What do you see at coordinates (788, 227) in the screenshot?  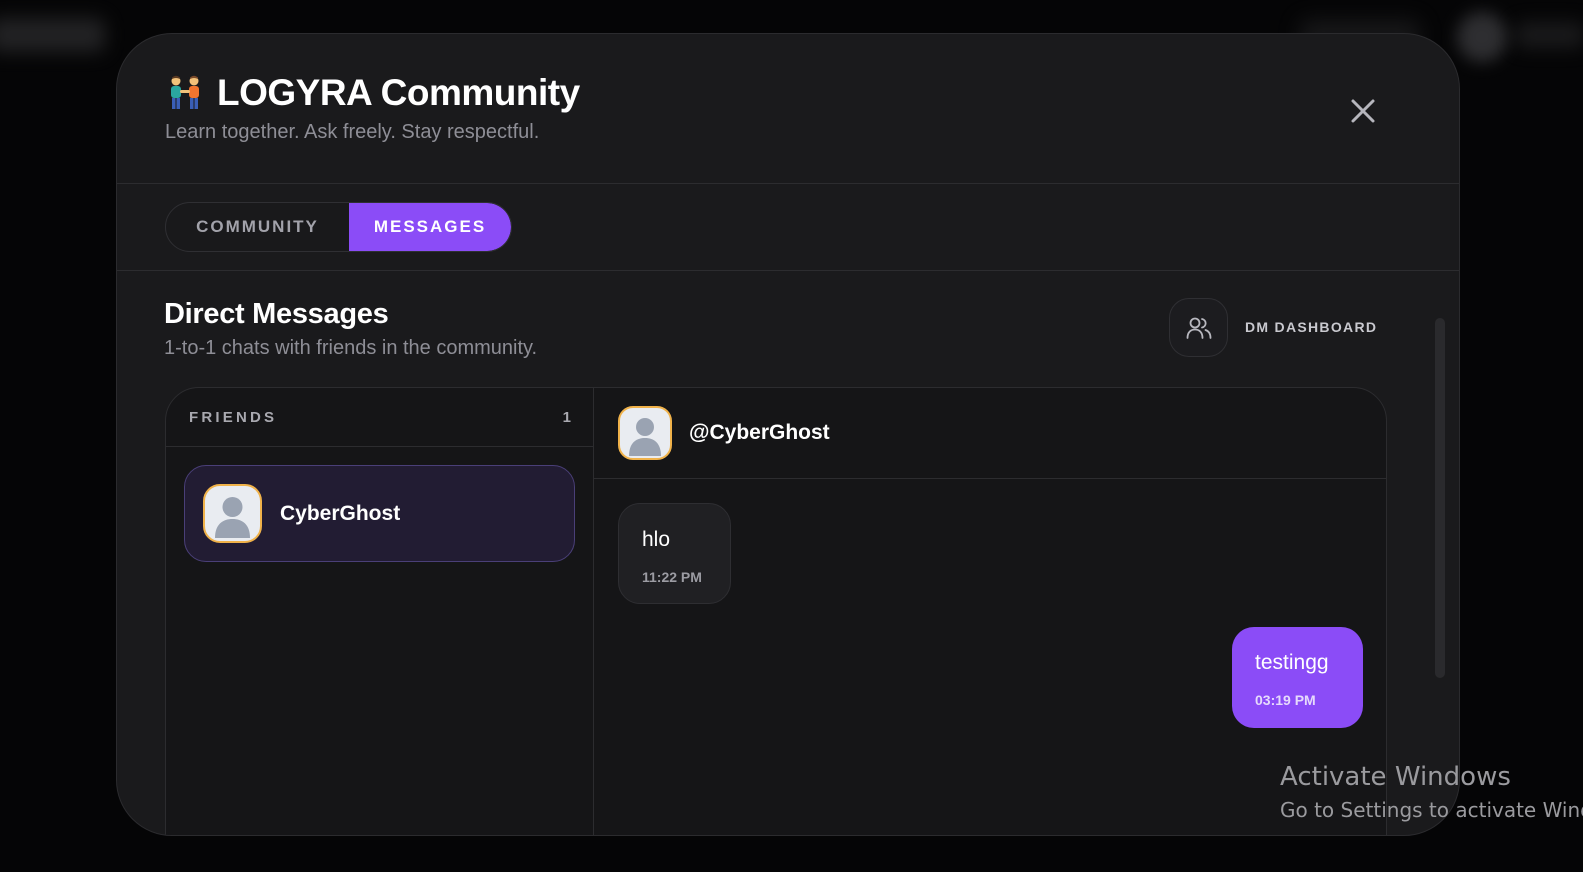 I see `tabs-bar: COMMUNITY MESSAGES` at bounding box center [788, 227].